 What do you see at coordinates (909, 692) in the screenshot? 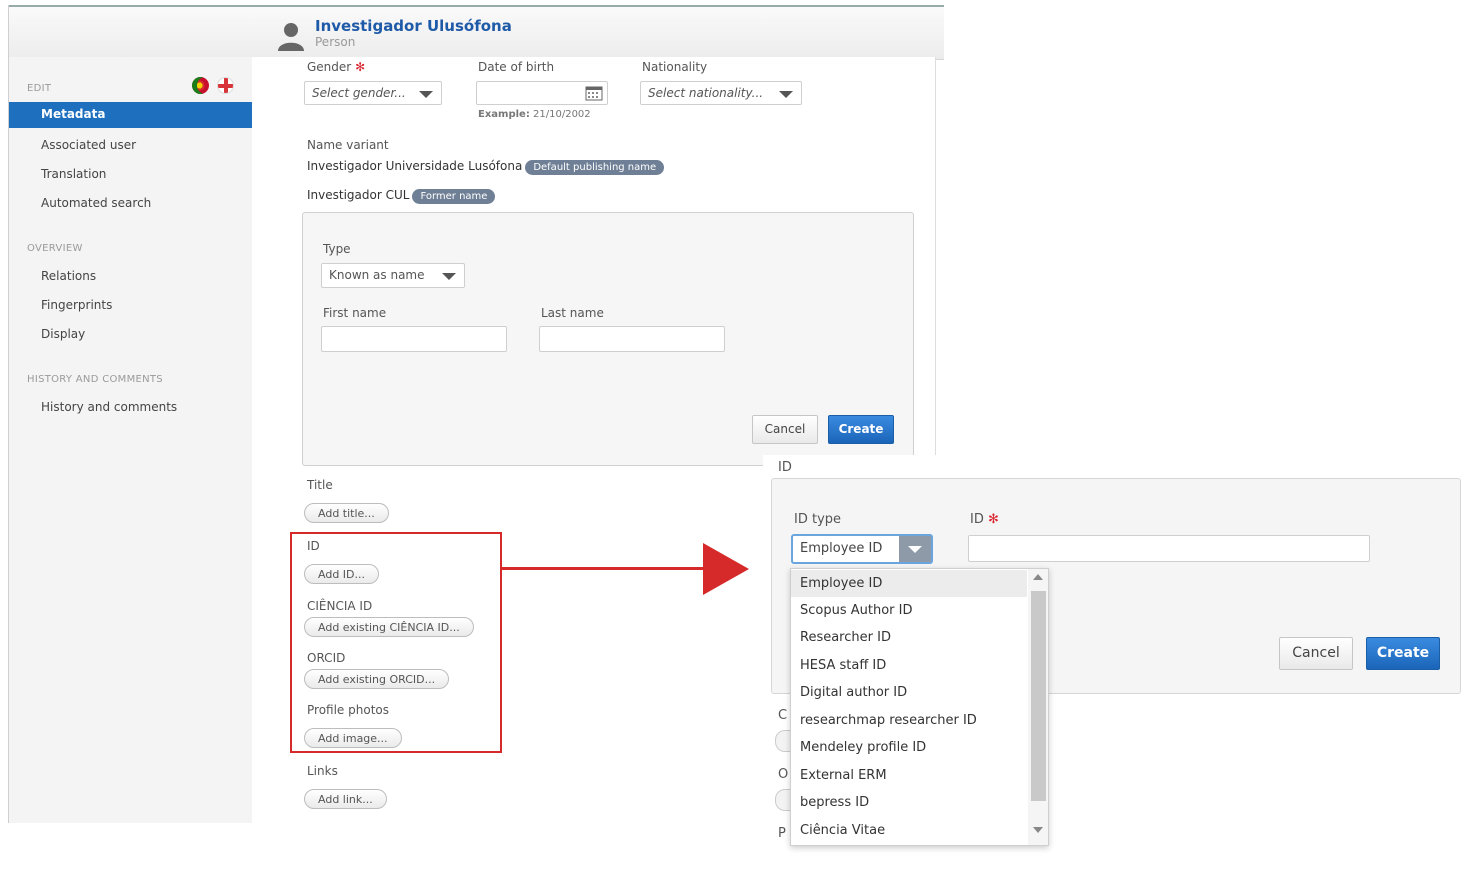
I see `dropdown-option-digital-author-id: Digital author ID` at bounding box center [909, 692].